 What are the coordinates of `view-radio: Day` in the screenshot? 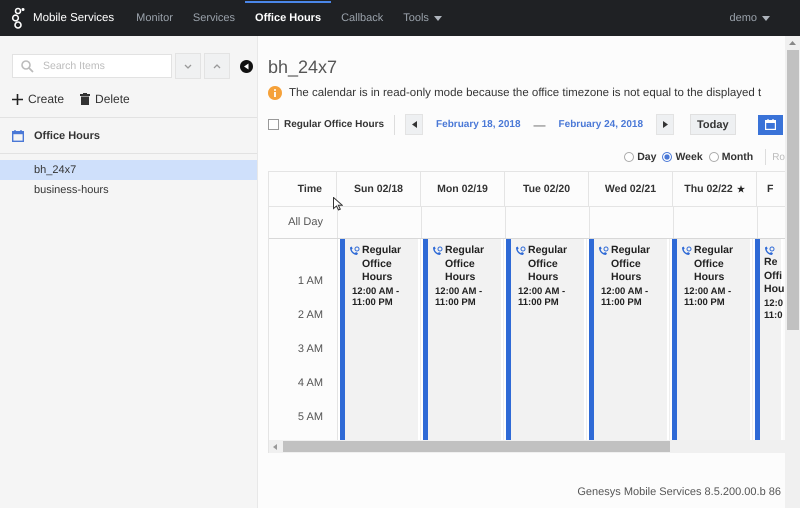 It's located at (640, 157).